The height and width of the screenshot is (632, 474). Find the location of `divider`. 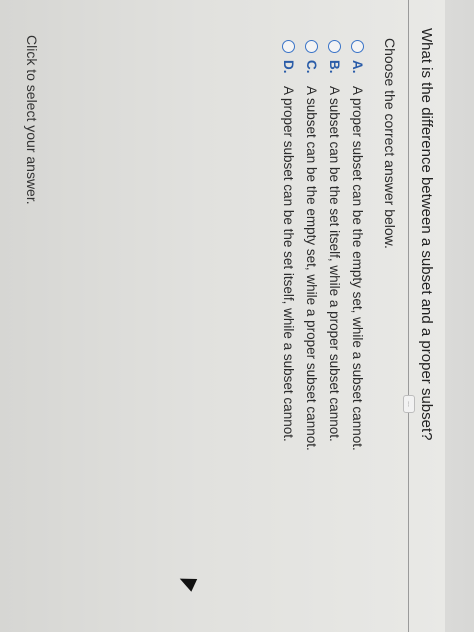

divider is located at coordinates (408, 316).